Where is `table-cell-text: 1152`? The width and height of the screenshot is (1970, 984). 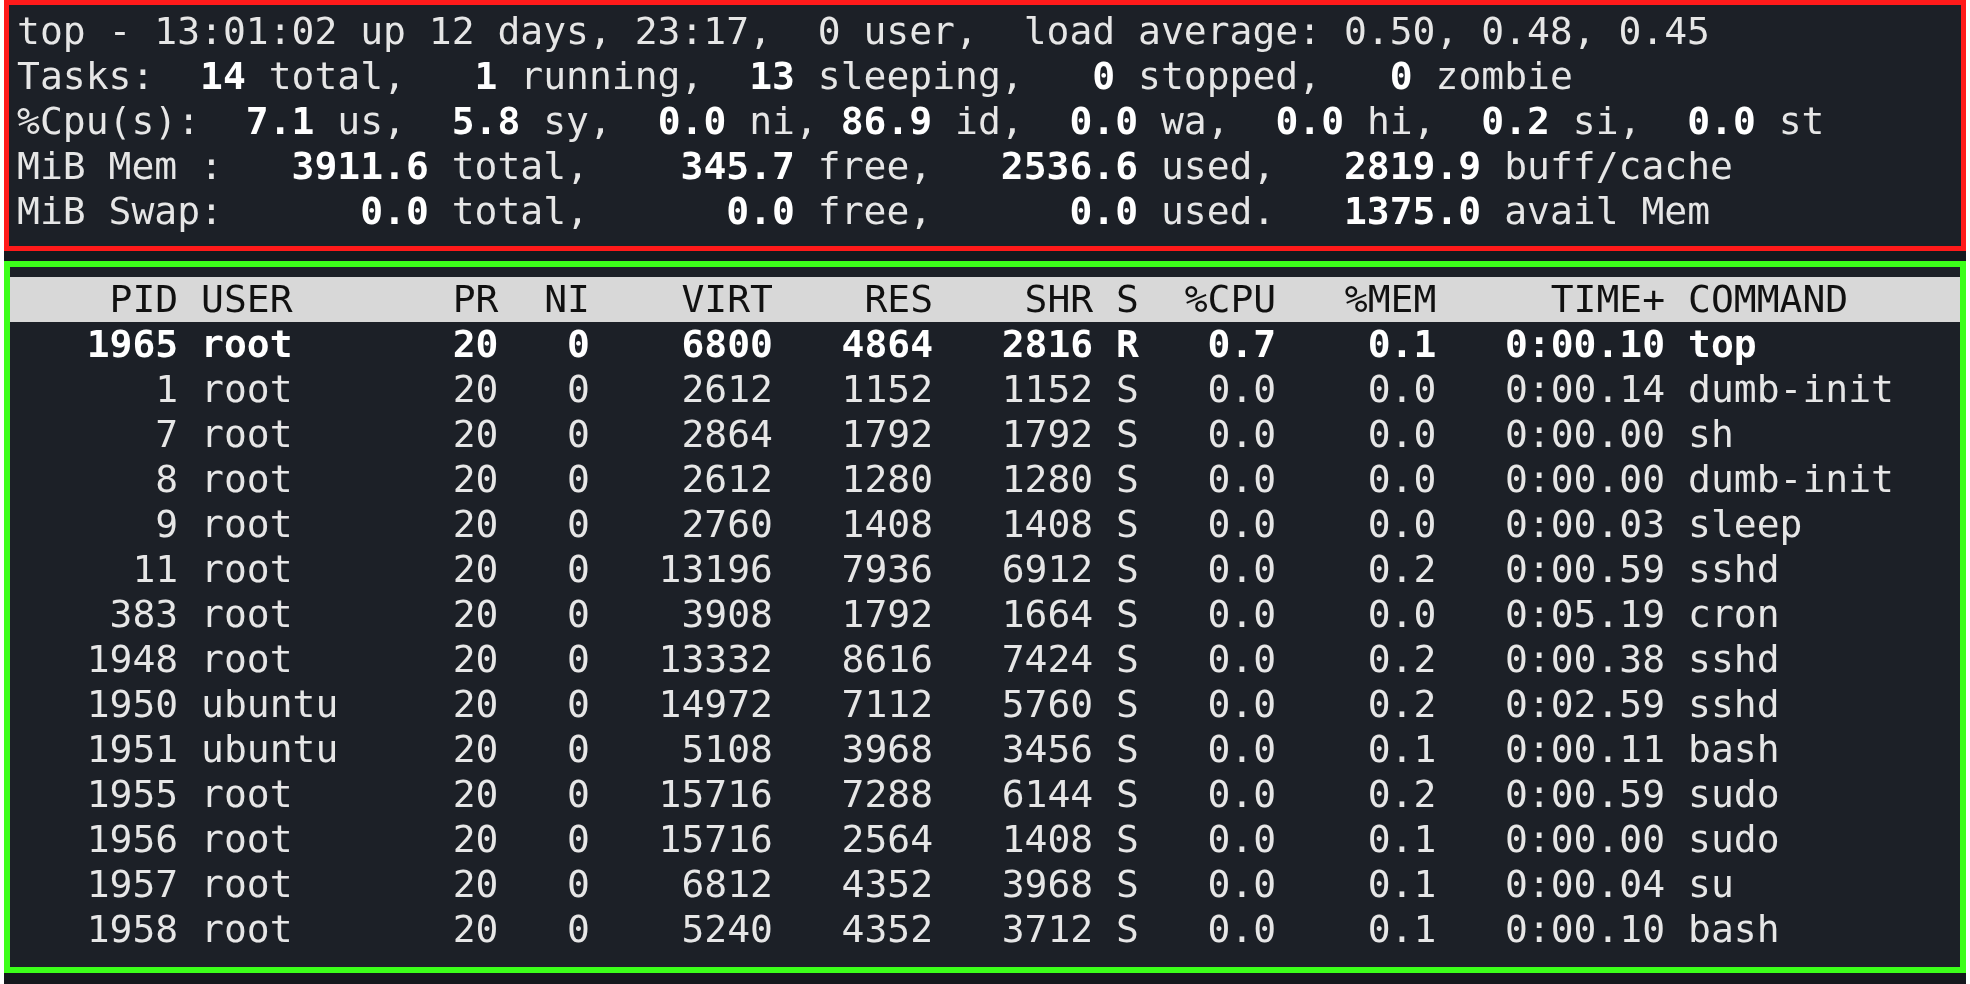 table-cell-text: 1152 is located at coordinates (887, 389).